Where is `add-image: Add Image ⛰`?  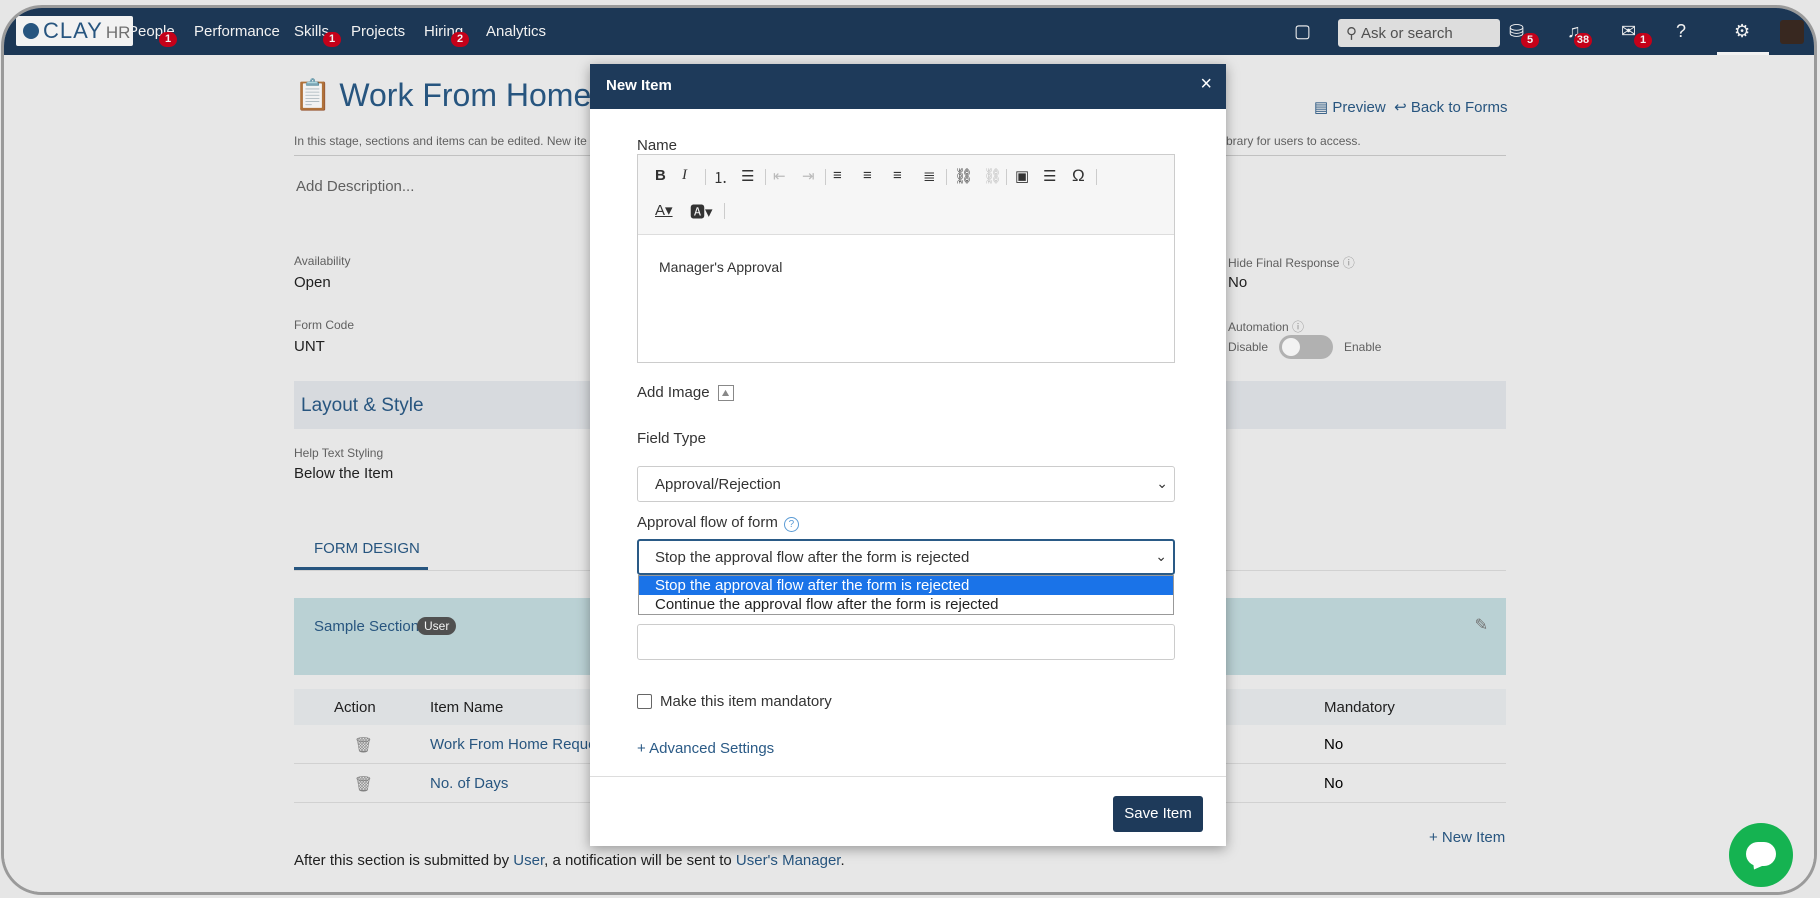
add-image: Add Image ⛰ is located at coordinates (685, 392).